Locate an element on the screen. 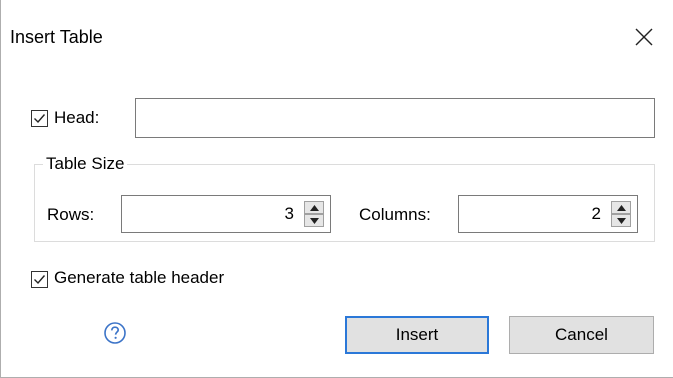 This screenshot has width=673, height=378. columns-decrement-button is located at coordinates (621, 220).